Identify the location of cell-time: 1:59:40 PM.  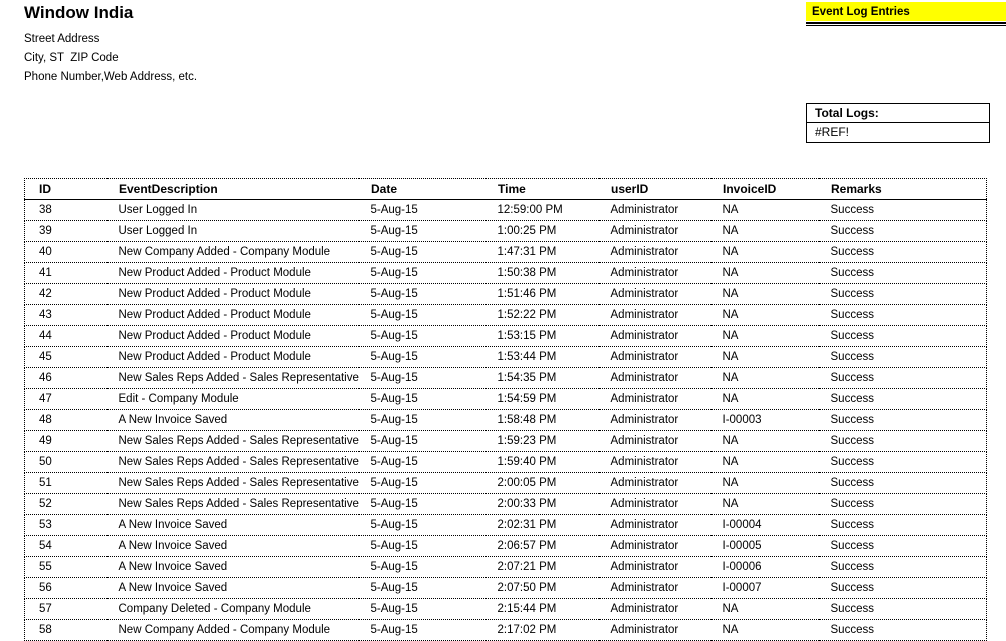
(542, 462).